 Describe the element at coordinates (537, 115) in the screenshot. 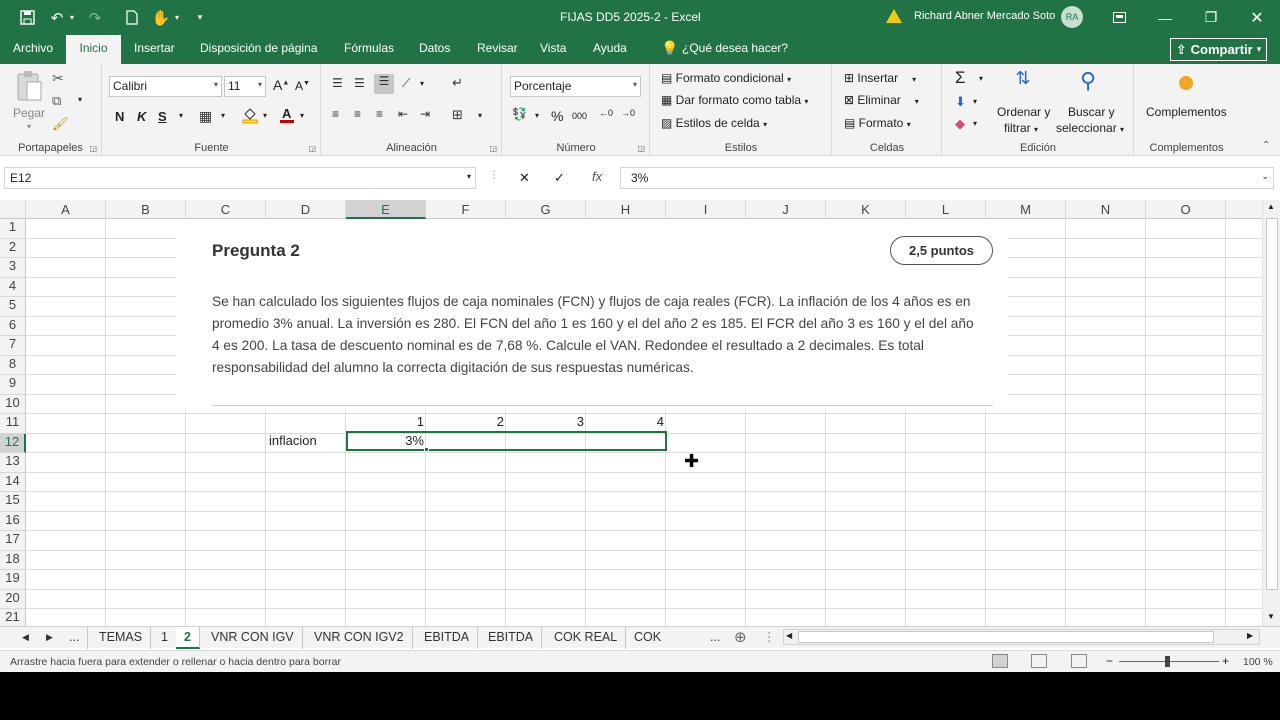

I see `accounting-dropdown-icon: ▾` at that location.